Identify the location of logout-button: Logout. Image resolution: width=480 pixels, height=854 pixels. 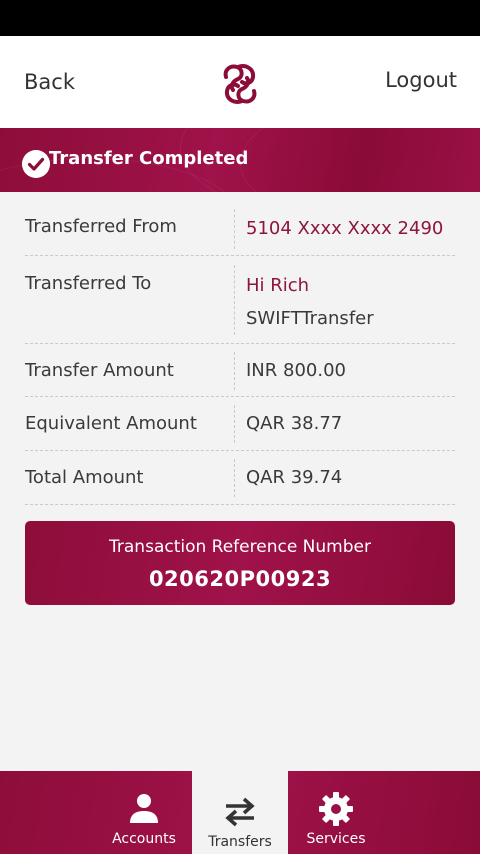
(421, 80).